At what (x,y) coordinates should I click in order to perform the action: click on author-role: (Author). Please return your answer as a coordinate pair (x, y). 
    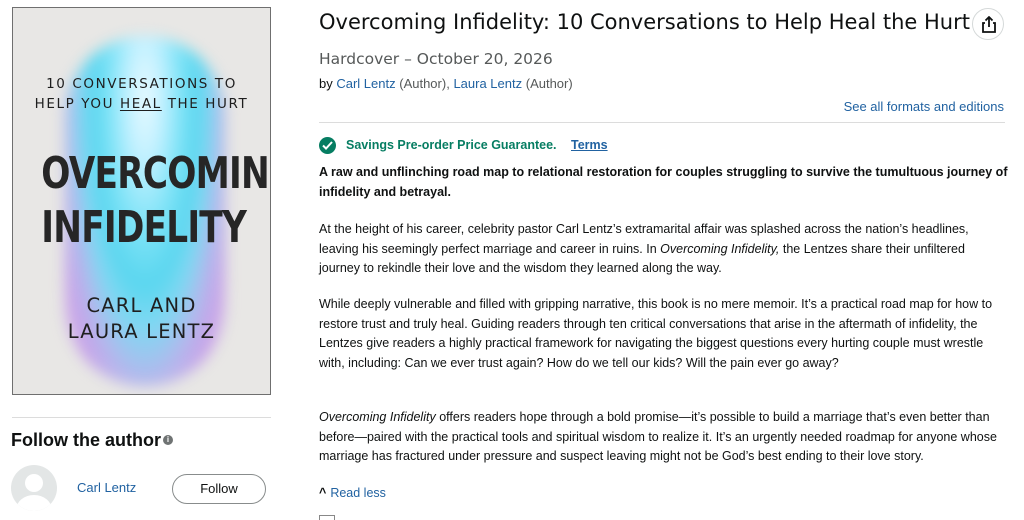
    Looking at the image, I should click on (549, 83).